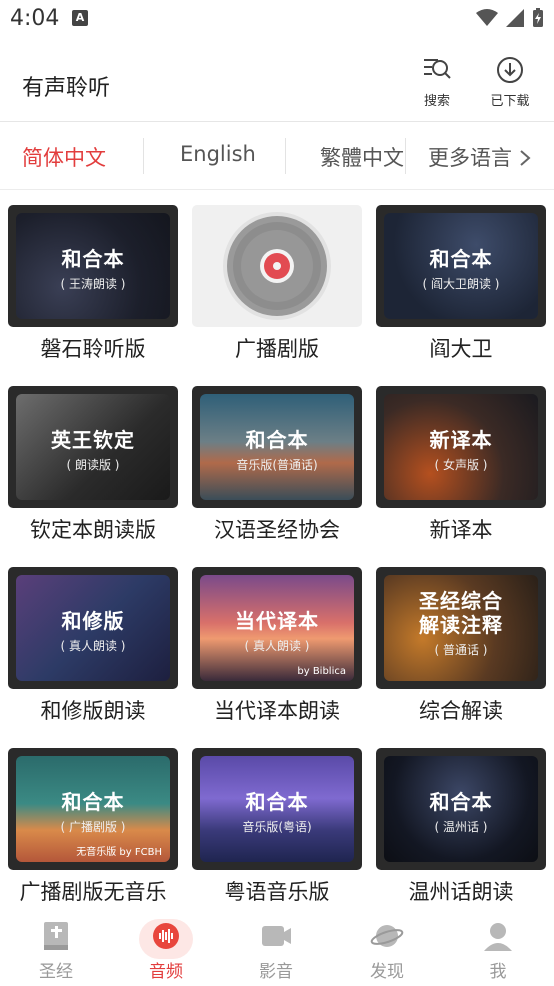 The width and height of the screenshot is (554, 986). Describe the element at coordinates (93, 711) in the screenshot. I see `card-label: 和修版朗读` at that location.